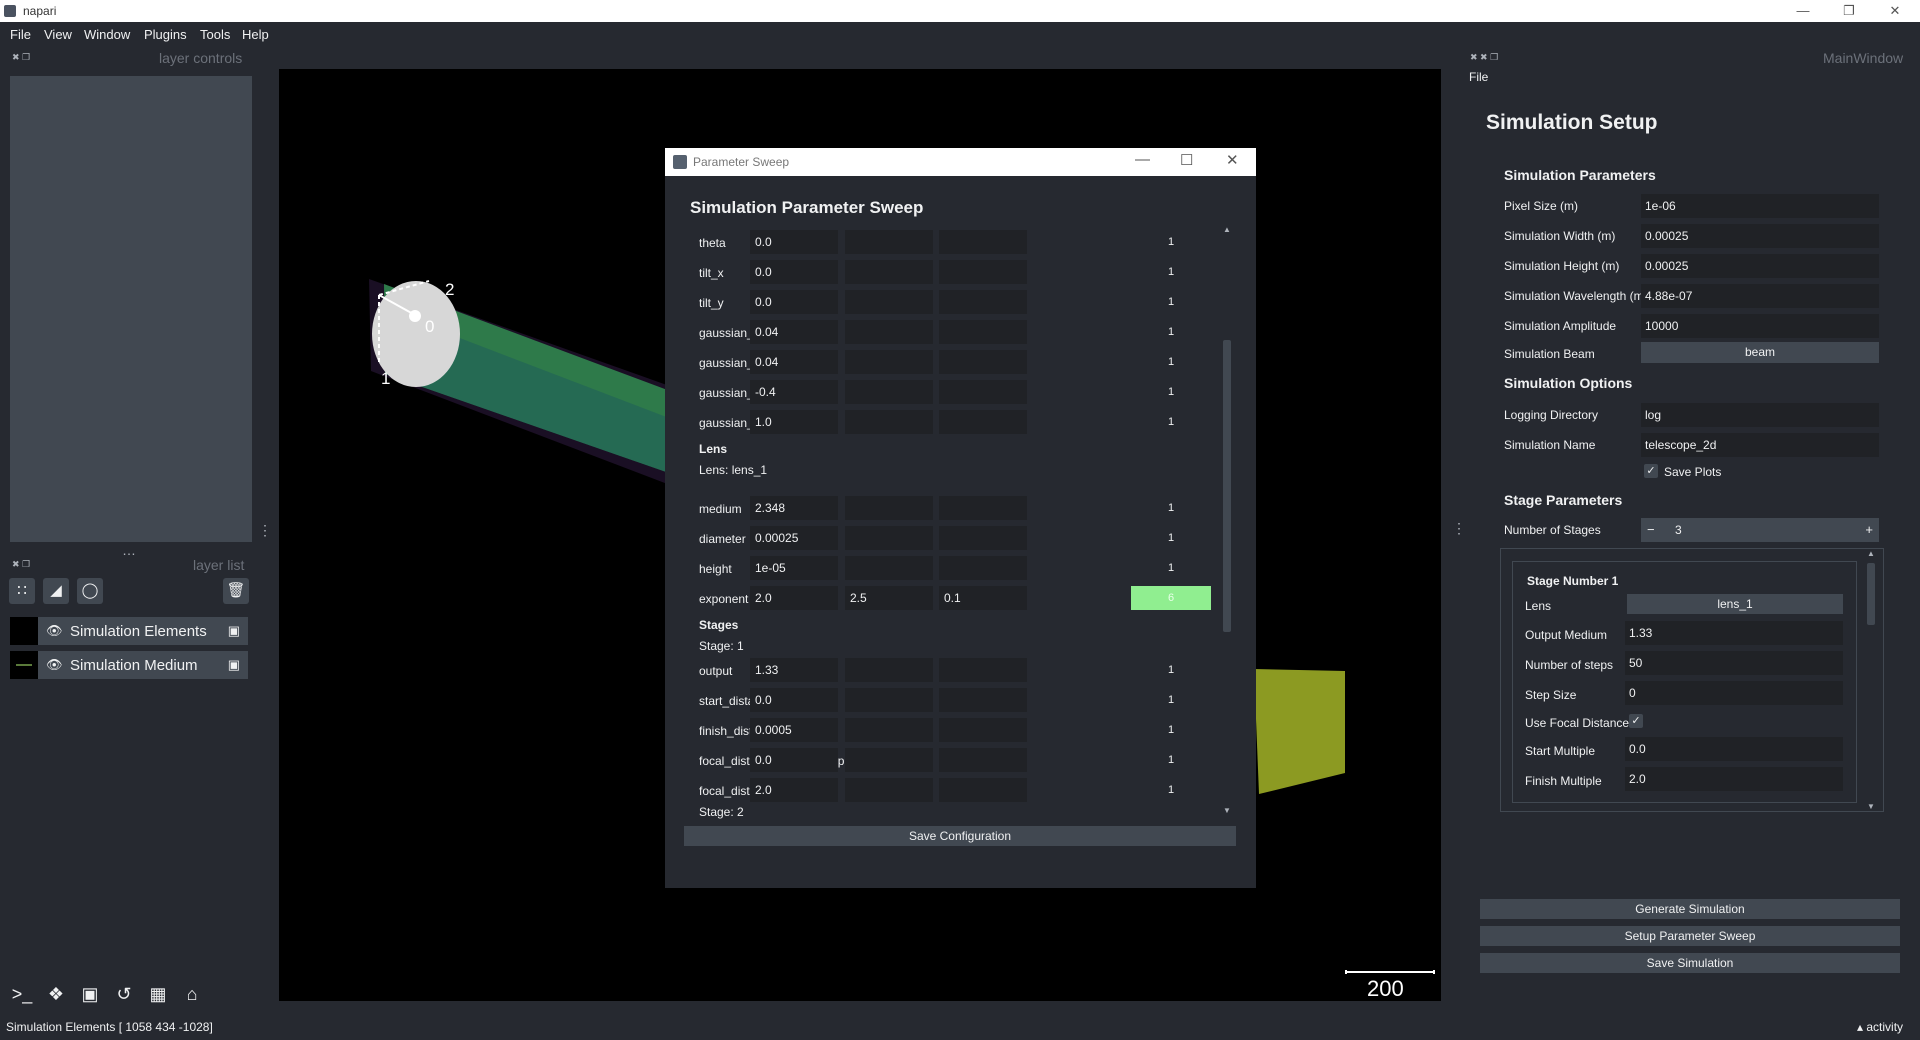  Describe the element at coordinates (192, 994) in the screenshot. I see `home-icon: ⌂` at that location.